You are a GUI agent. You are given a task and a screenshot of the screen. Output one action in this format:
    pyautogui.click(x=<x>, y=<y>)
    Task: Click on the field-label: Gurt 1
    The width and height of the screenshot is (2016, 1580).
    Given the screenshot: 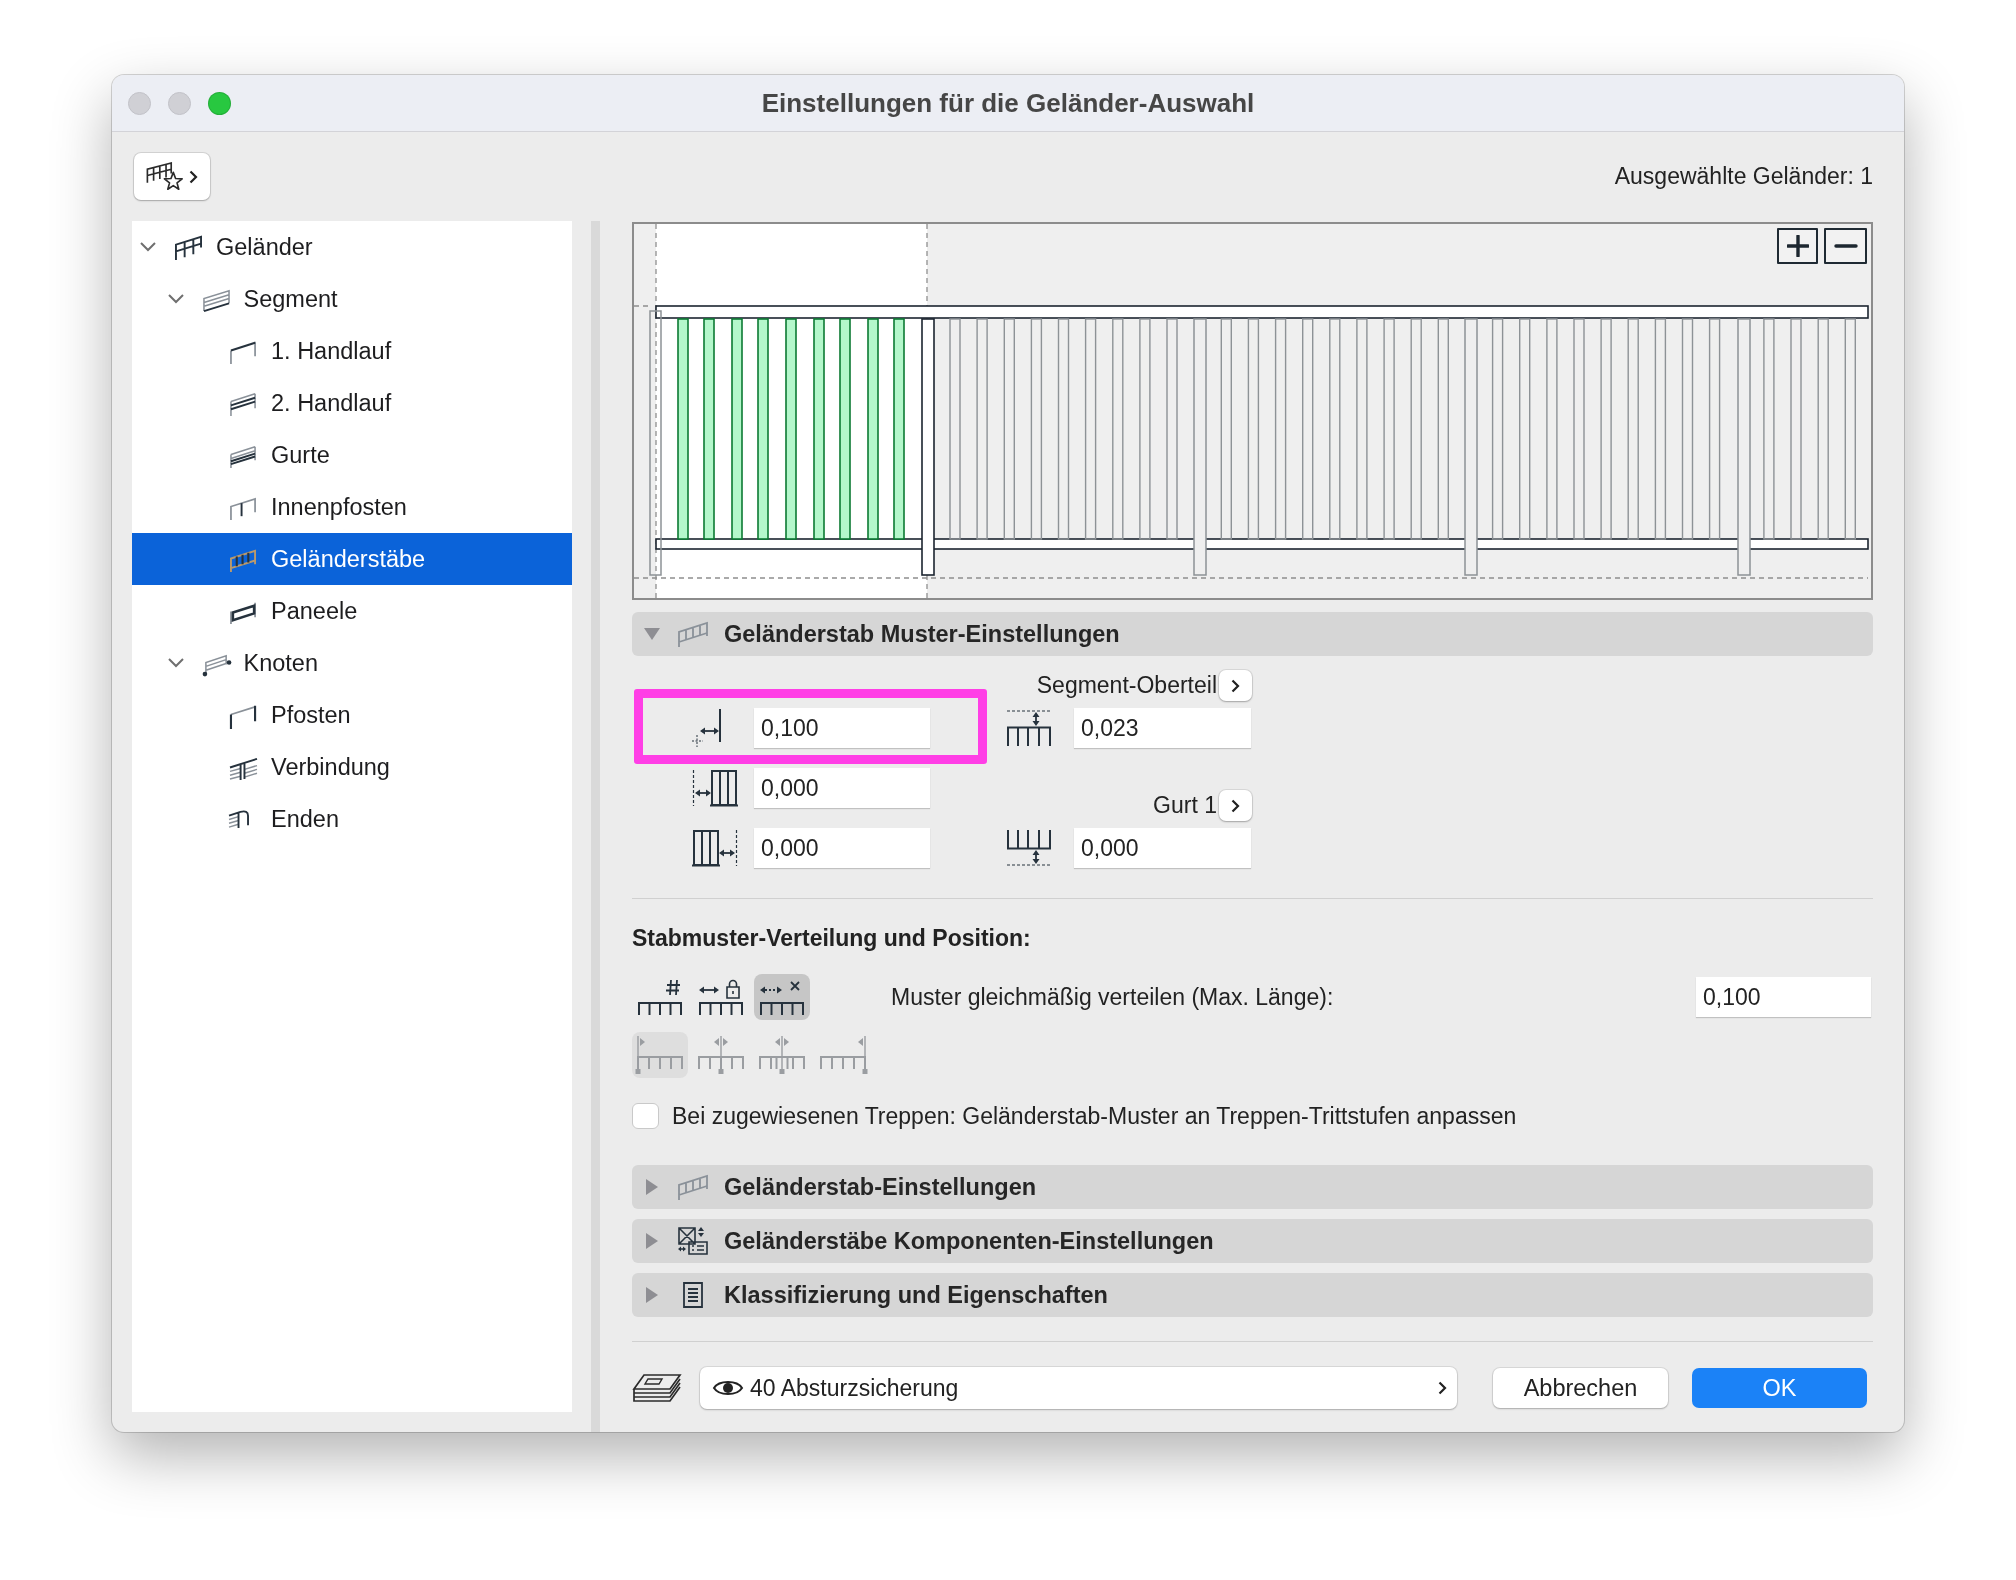 What is the action you would take?
    pyautogui.click(x=1185, y=805)
    